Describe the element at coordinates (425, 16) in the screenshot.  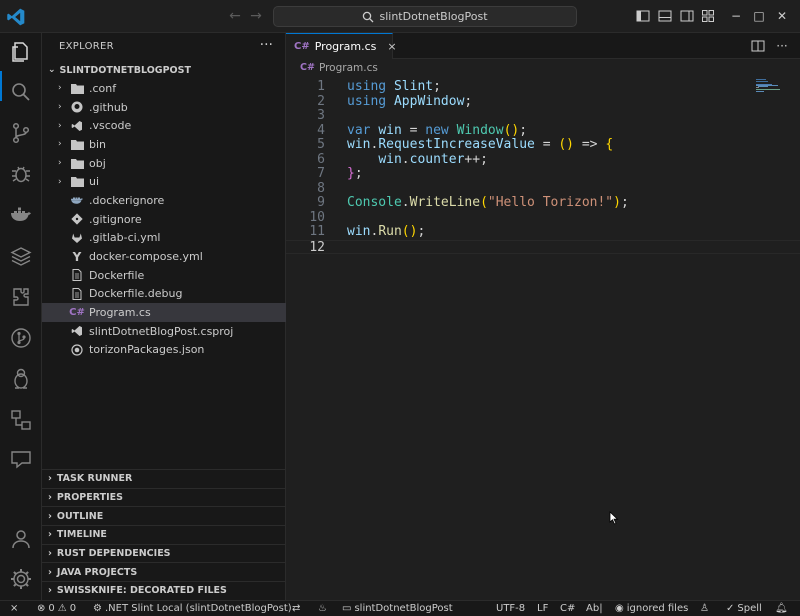
I see `command-center-search: slintDotnetBlogPost` at that location.